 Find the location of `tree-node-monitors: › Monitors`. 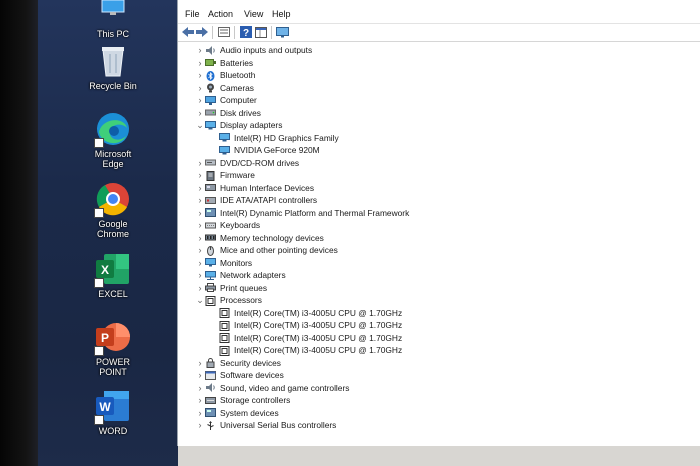

tree-node-monitors: › Monitors is located at coordinates (224, 263).